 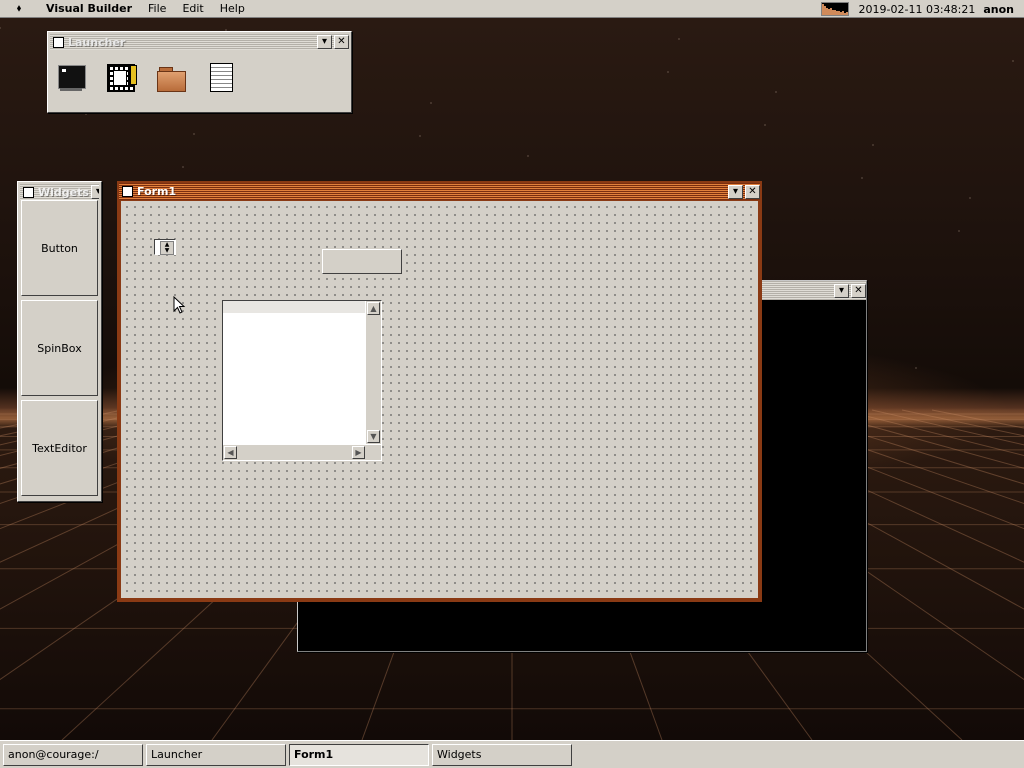 I want to click on widget-button-button: Button, so click(x=59, y=248).